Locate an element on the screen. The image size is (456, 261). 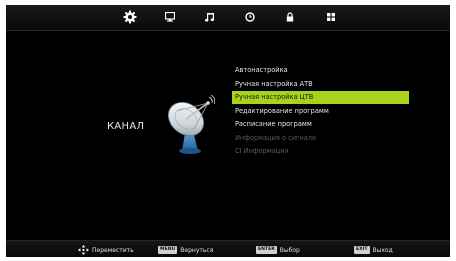
hint-select-label: Выбор is located at coordinates (289, 250).